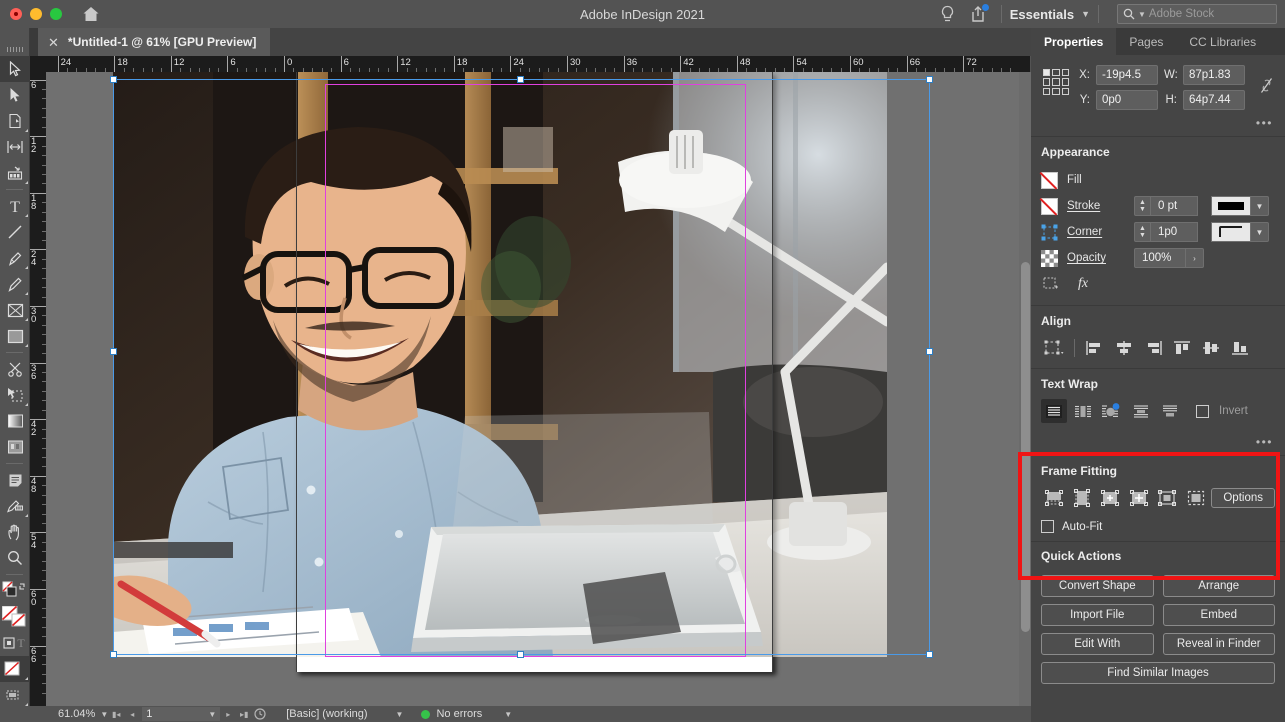 The height and width of the screenshot is (722, 1285). Describe the element at coordinates (1195, 498) in the screenshot. I see `clear-fitting-icon` at that location.